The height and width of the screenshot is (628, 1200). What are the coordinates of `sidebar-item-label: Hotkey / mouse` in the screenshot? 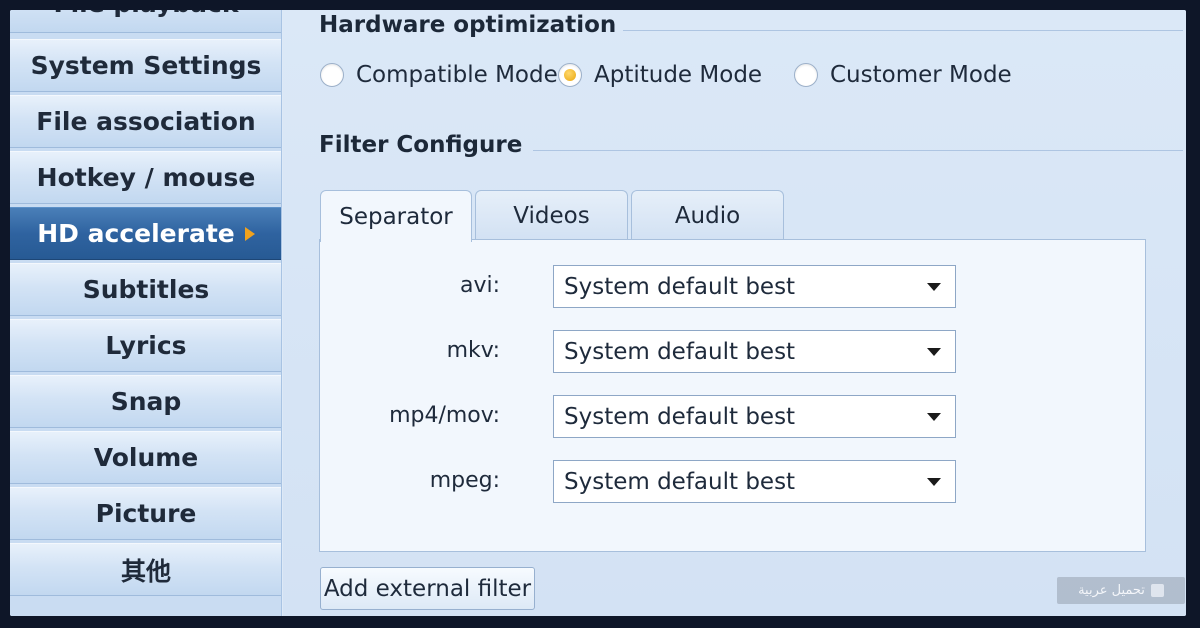 It's located at (146, 177).